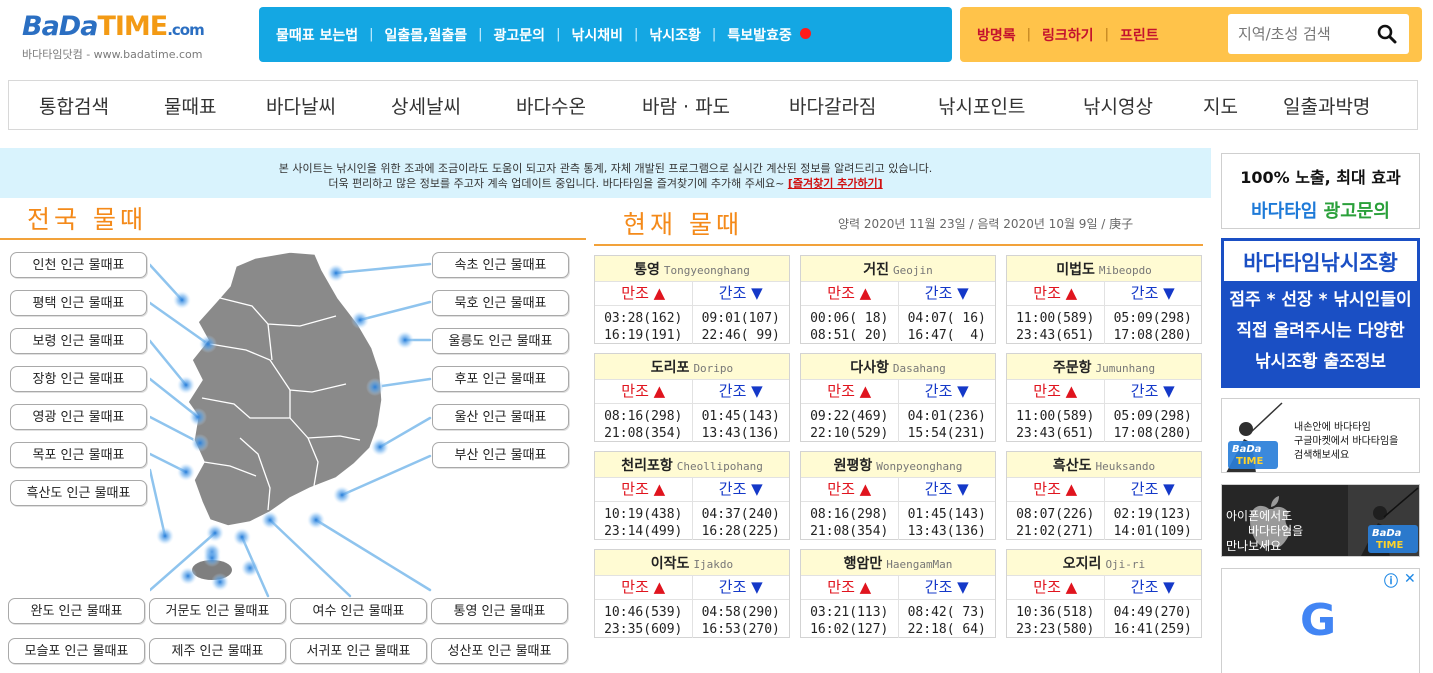 The height and width of the screenshot is (673, 1433). Describe the element at coordinates (1118, 105) in the screenshot. I see `menu-fishing-video: 낚시영상` at that location.